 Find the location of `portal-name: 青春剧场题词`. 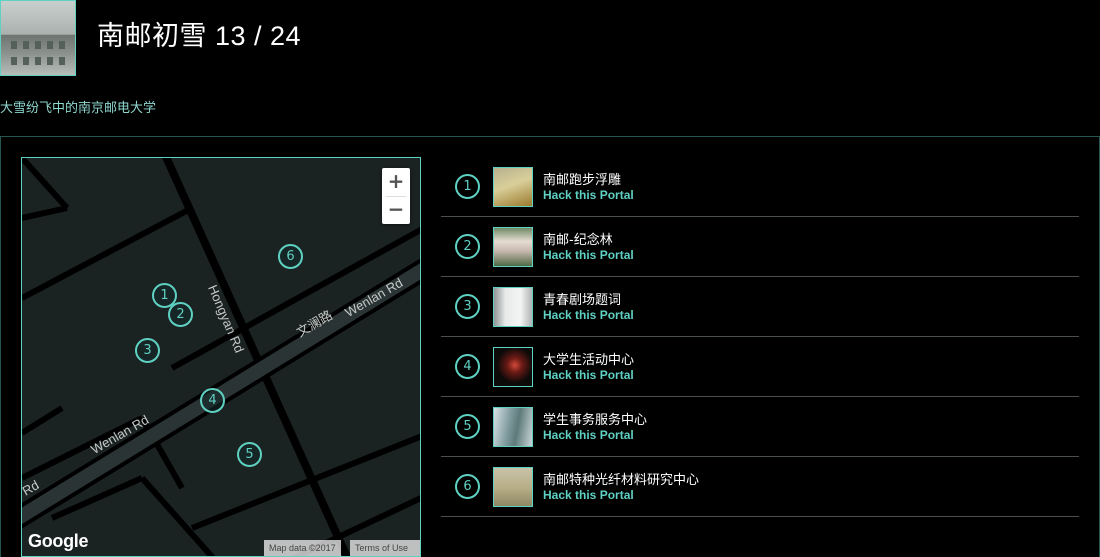

portal-name: 青春剧场题词 is located at coordinates (582, 300).